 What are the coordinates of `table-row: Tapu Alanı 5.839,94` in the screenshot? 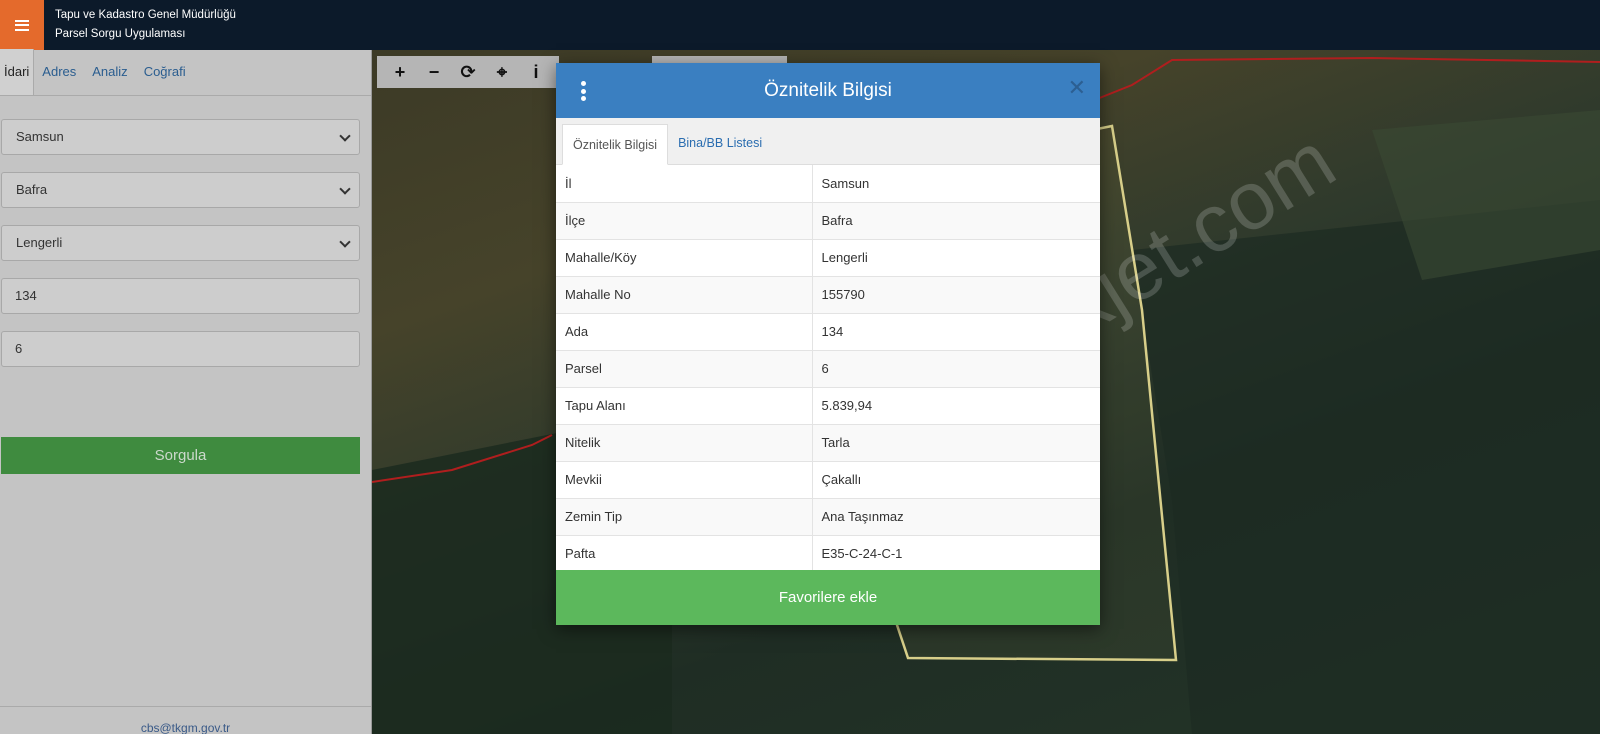 It's located at (828, 406).